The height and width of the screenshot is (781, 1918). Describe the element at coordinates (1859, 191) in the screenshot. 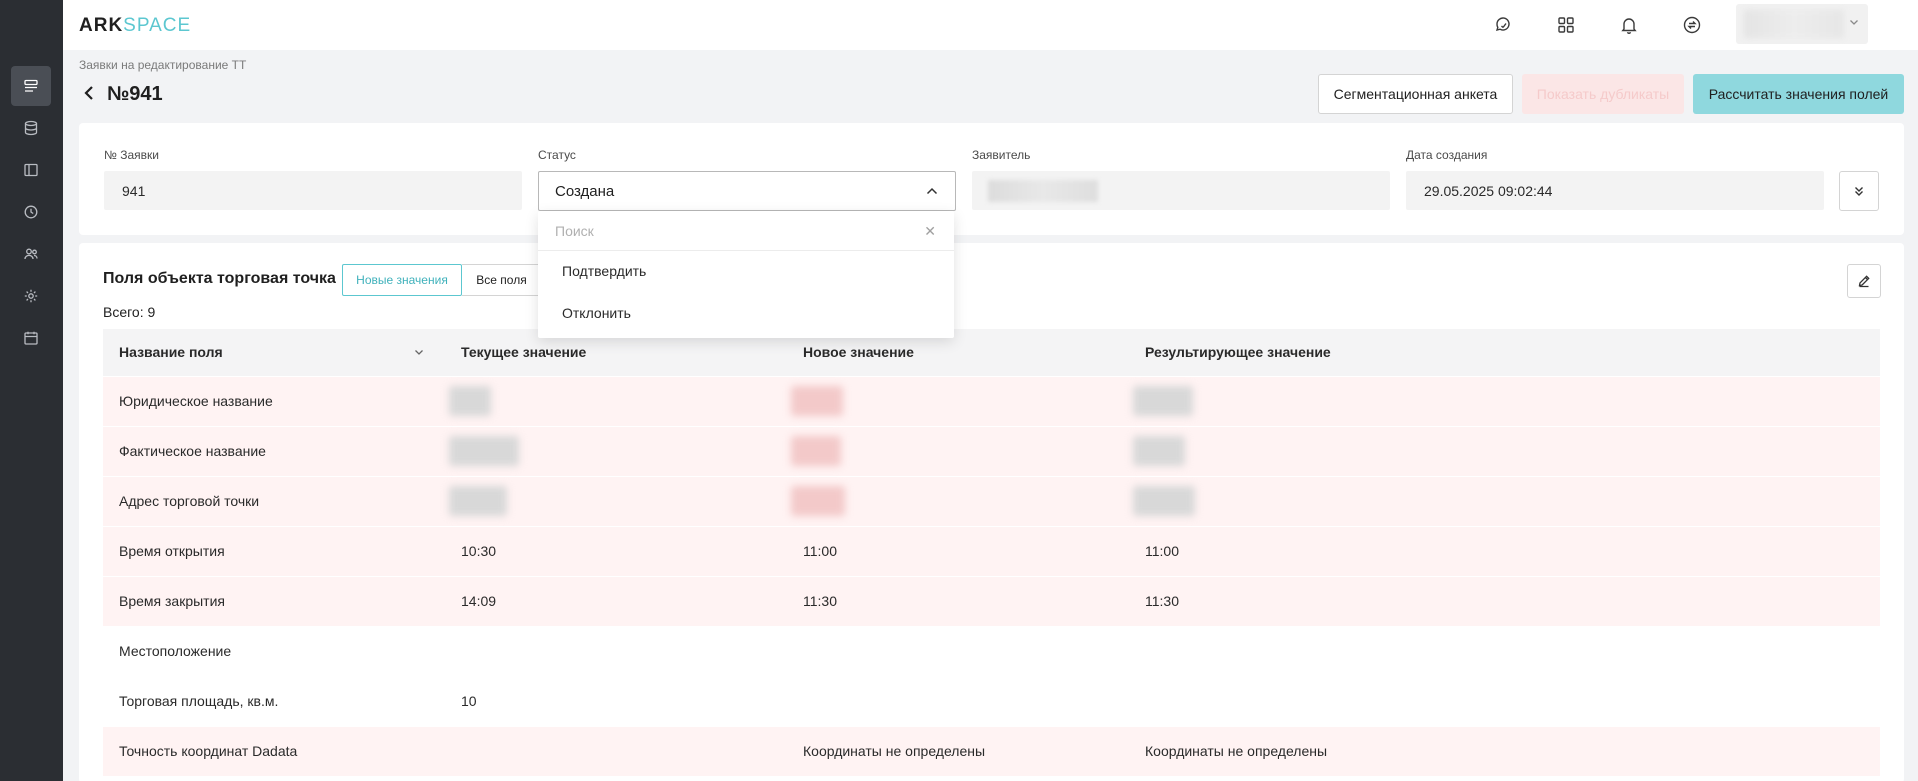

I see `expand-details-button` at that location.